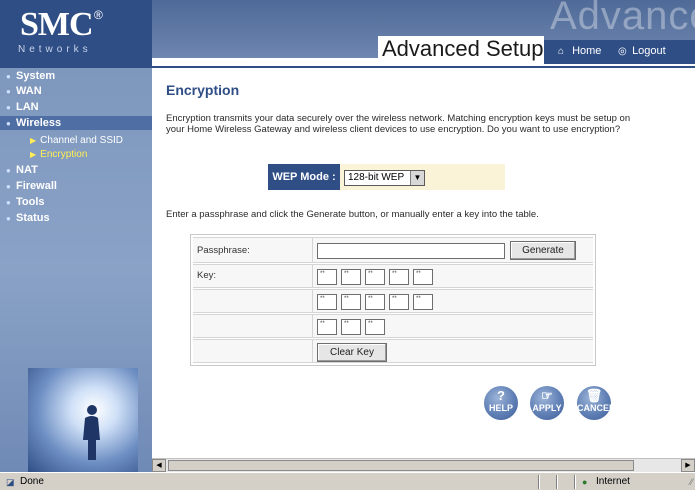 The height and width of the screenshot is (490, 695). Describe the element at coordinates (594, 395) in the screenshot. I see `trash-icon: 🗑` at that location.